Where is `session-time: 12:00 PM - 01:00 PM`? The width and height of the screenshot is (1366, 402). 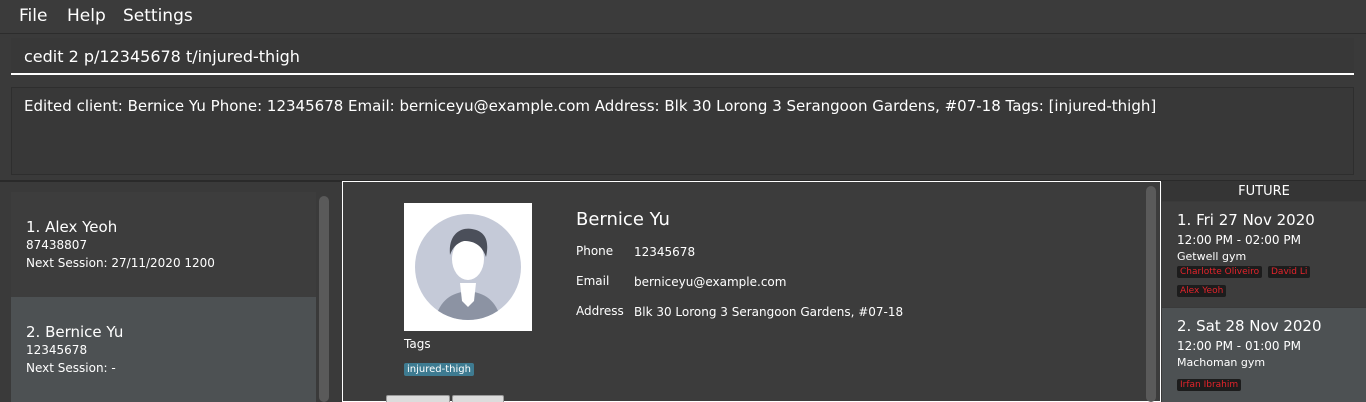
session-time: 12:00 PM - 01:00 PM is located at coordinates (1239, 346).